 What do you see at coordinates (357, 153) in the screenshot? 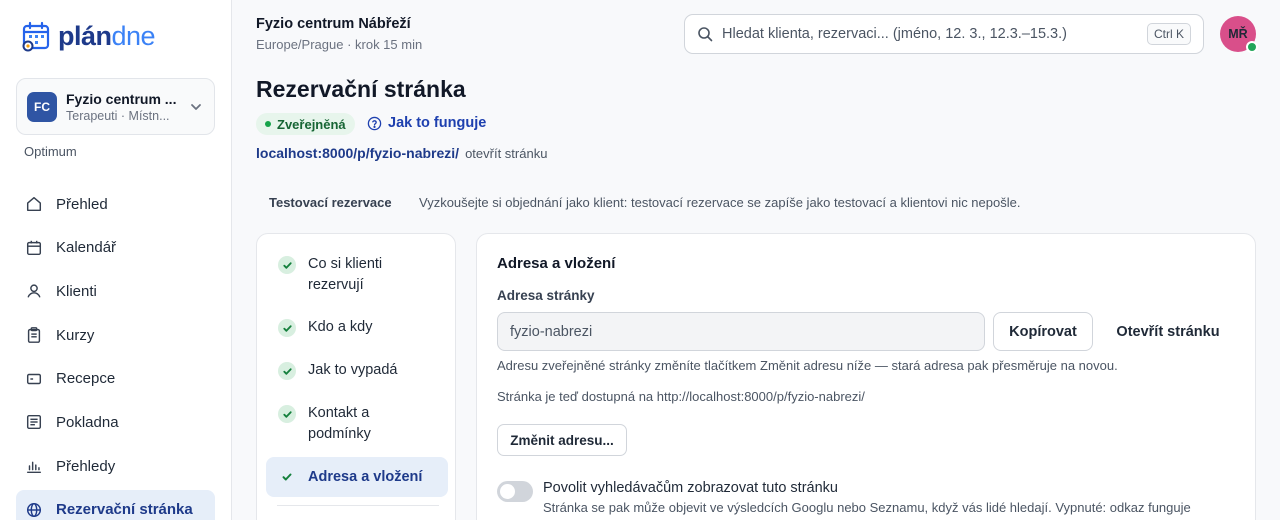
I see `page-url-link: localhost:8000/p/fyzio-nabrezi/` at bounding box center [357, 153].